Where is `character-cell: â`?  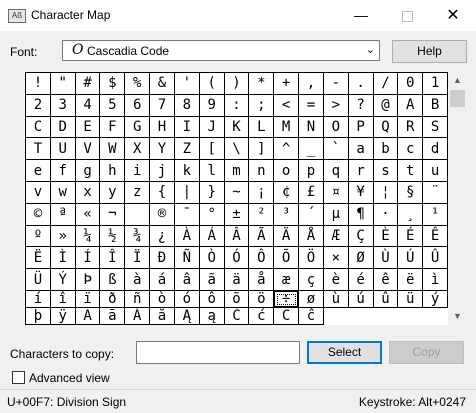
character-cell: â is located at coordinates (187, 280).